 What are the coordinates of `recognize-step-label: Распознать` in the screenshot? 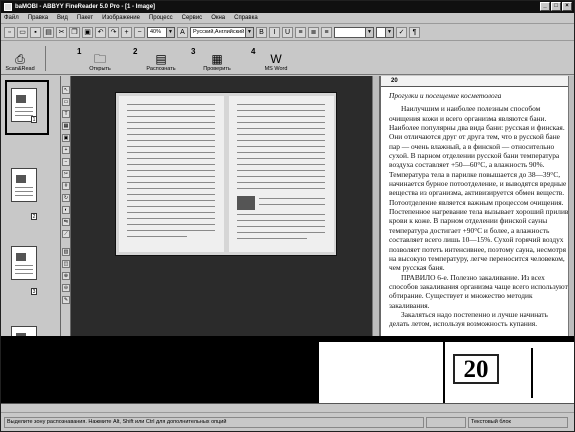 It's located at (161, 69).